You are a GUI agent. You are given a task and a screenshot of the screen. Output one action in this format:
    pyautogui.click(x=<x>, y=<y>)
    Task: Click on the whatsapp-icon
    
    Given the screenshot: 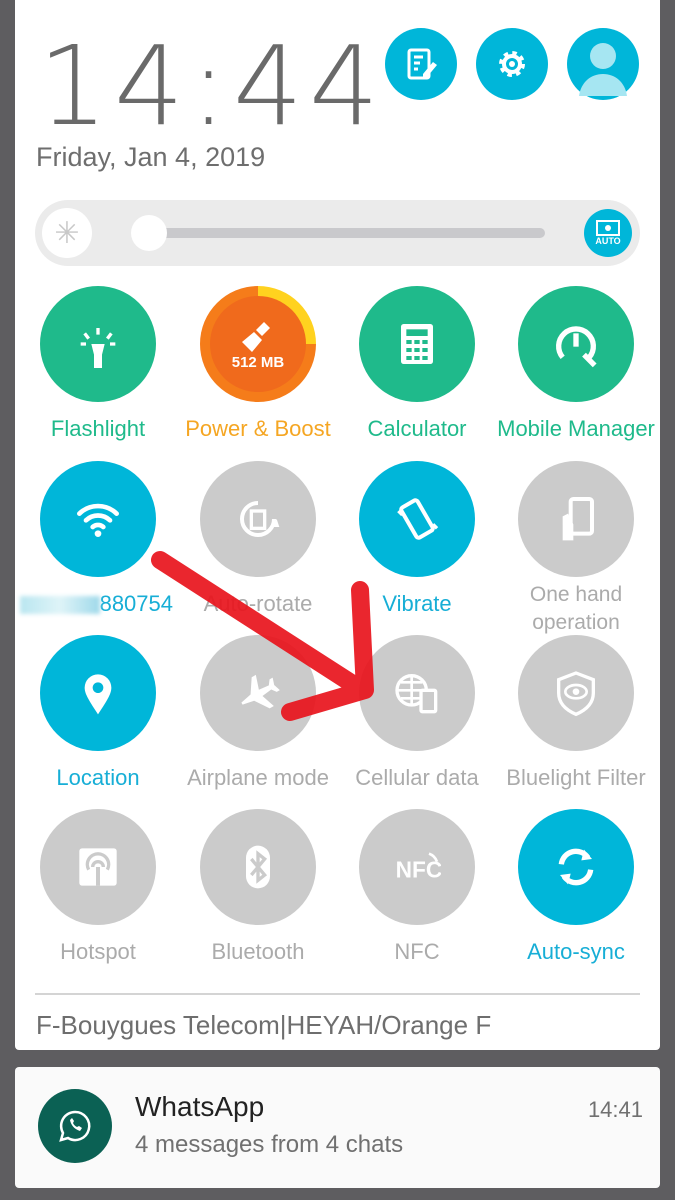 What is the action you would take?
    pyautogui.click(x=75, y=1126)
    